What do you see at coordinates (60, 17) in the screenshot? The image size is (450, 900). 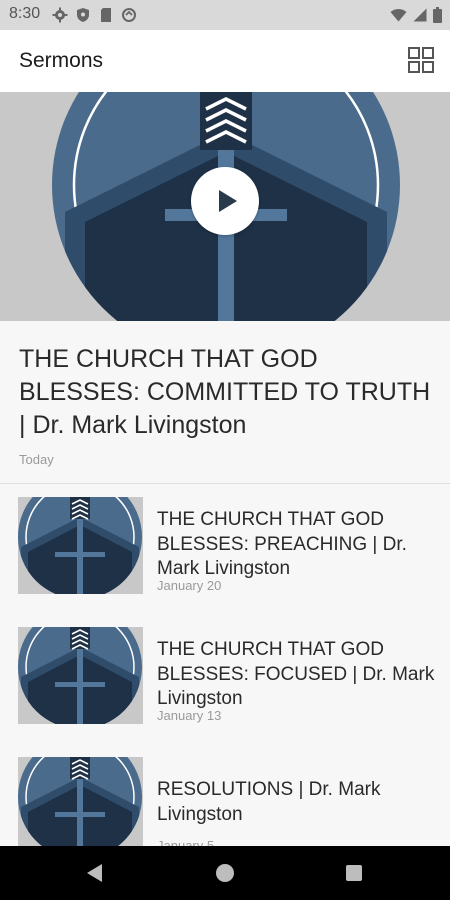 I see `gear-icon` at bounding box center [60, 17].